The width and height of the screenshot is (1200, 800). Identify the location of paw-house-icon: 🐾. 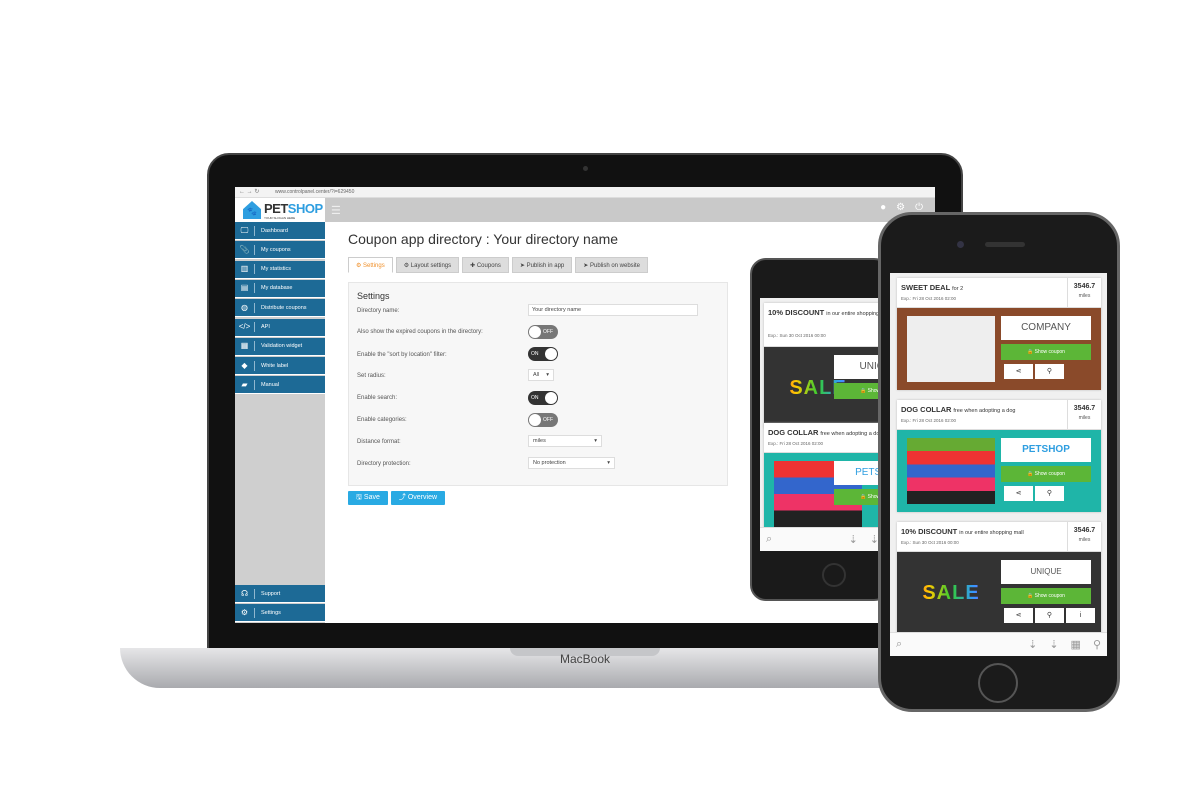
(252, 210).